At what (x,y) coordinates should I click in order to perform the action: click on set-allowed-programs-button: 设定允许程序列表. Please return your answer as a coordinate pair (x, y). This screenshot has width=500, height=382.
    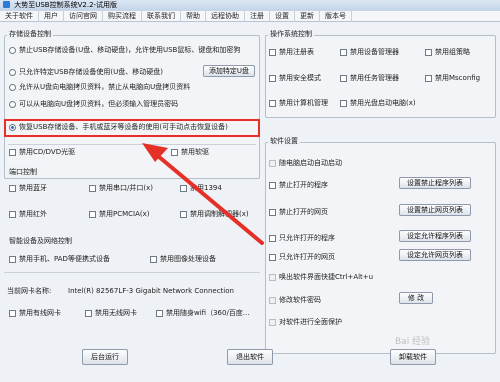
    Looking at the image, I should click on (435, 236).